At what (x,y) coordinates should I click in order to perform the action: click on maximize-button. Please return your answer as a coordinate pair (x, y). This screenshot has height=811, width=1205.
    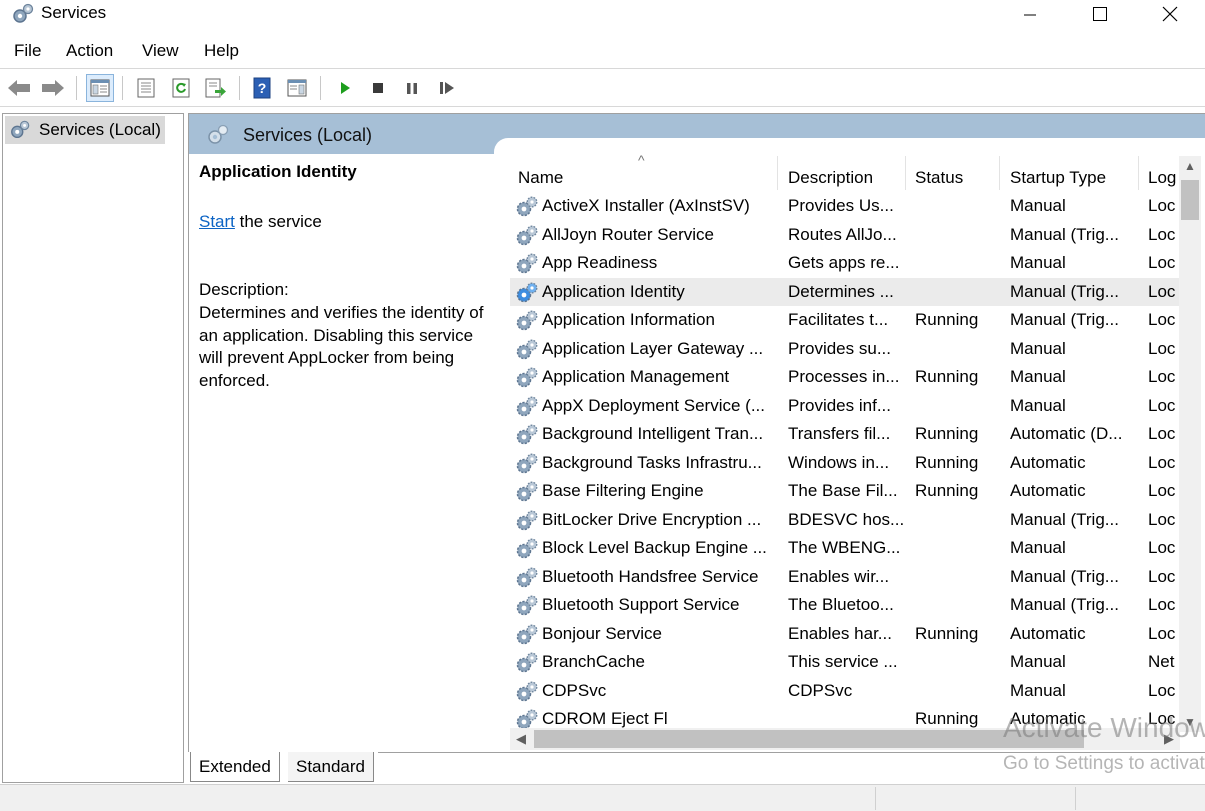
    Looking at the image, I should click on (1100, 14).